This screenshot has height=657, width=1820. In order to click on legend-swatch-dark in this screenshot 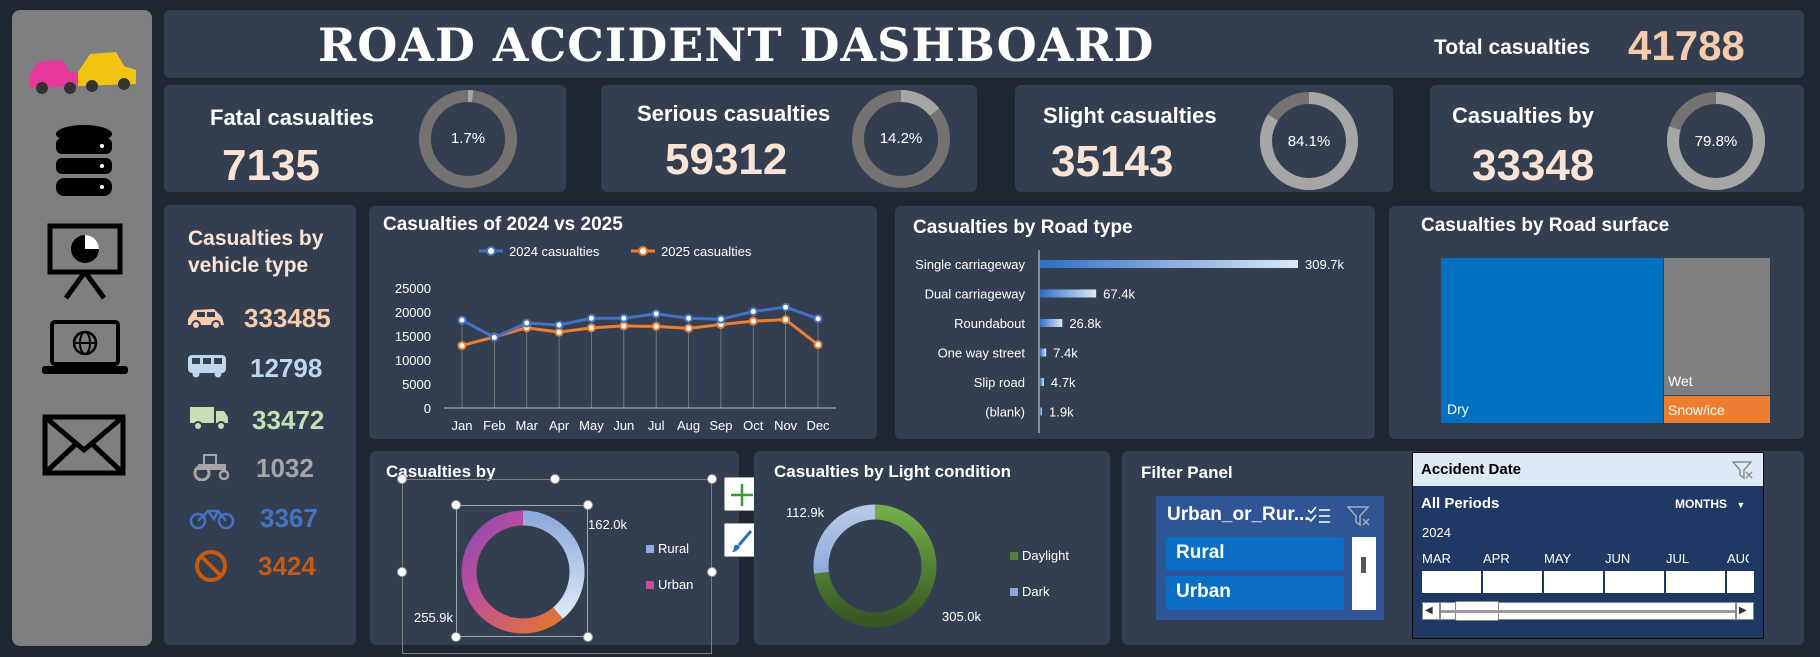, I will do `click(1014, 592)`.